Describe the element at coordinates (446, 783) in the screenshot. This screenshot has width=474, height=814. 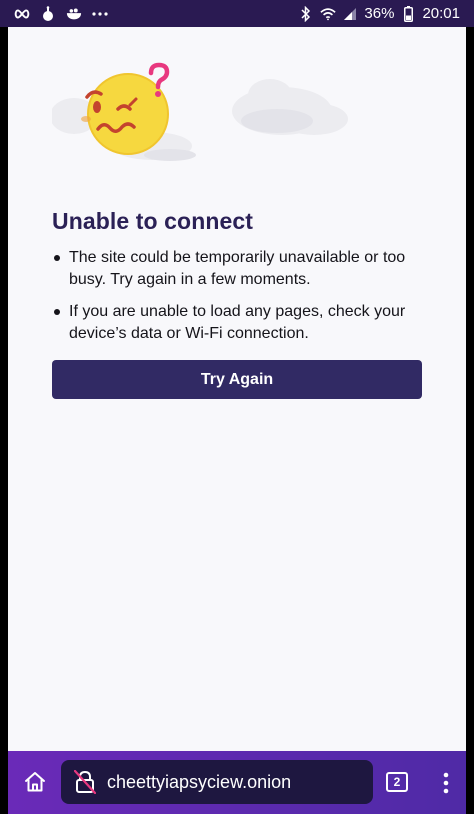
I see `kebab-menu-icon` at that location.